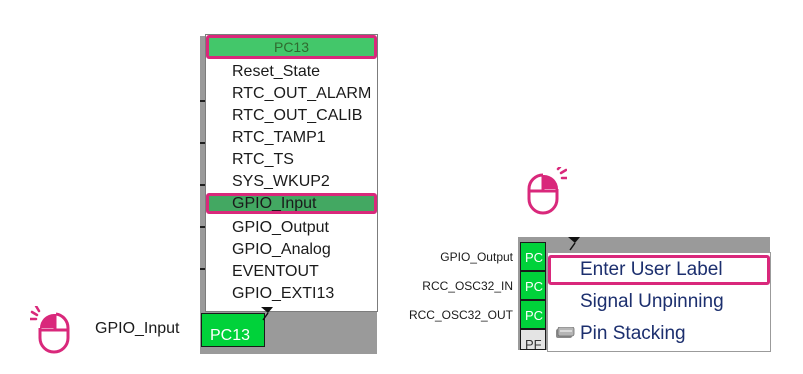 This screenshot has width=803, height=374. What do you see at coordinates (291, 203) in the screenshot?
I see `dropdown-item-gpio-input: GPIO_Input` at bounding box center [291, 203].